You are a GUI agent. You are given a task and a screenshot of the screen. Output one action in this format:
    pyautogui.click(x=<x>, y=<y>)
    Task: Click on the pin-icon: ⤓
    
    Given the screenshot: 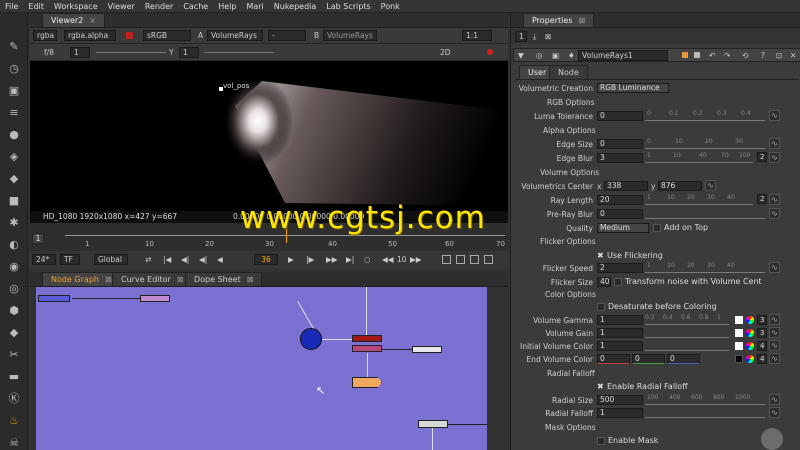 What is the action you would take?
    pyautogui.click(x=534, y=36)
    